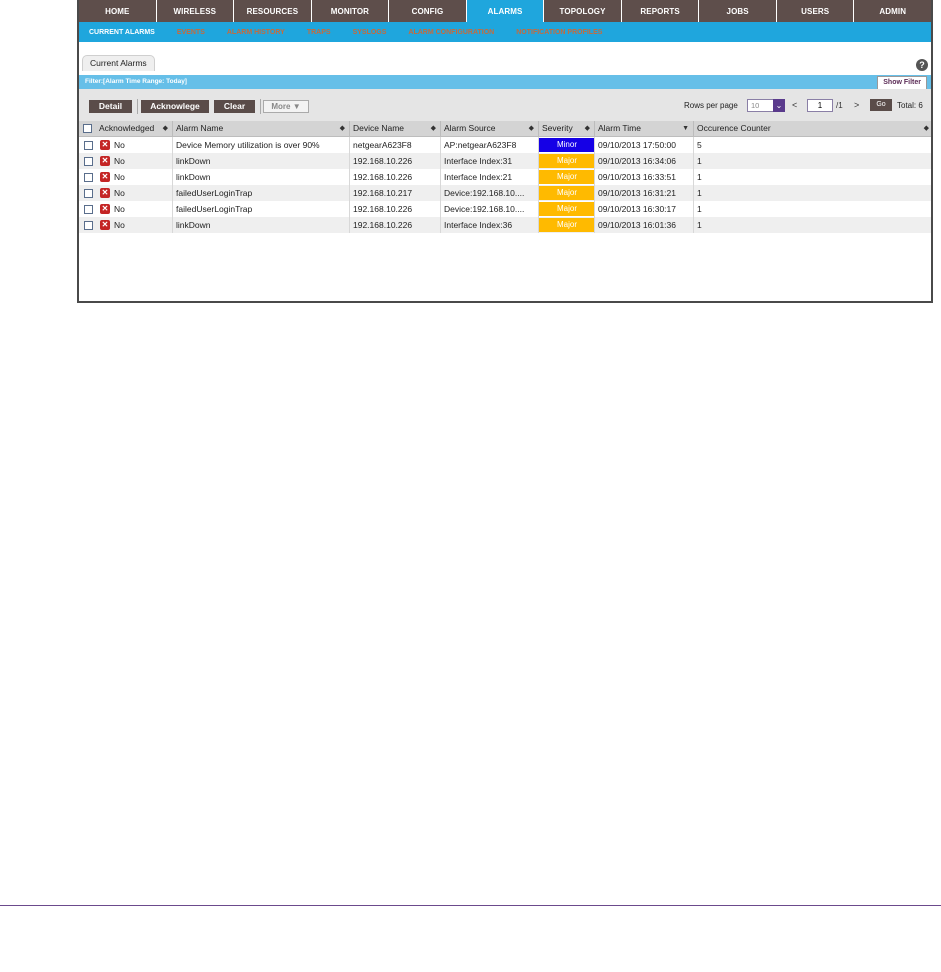 The height and width of the screenshot is (972, 941). Describe the element at coordinates (794, 105) in the screenshot. I see `prev-page-icon: <` at that location.